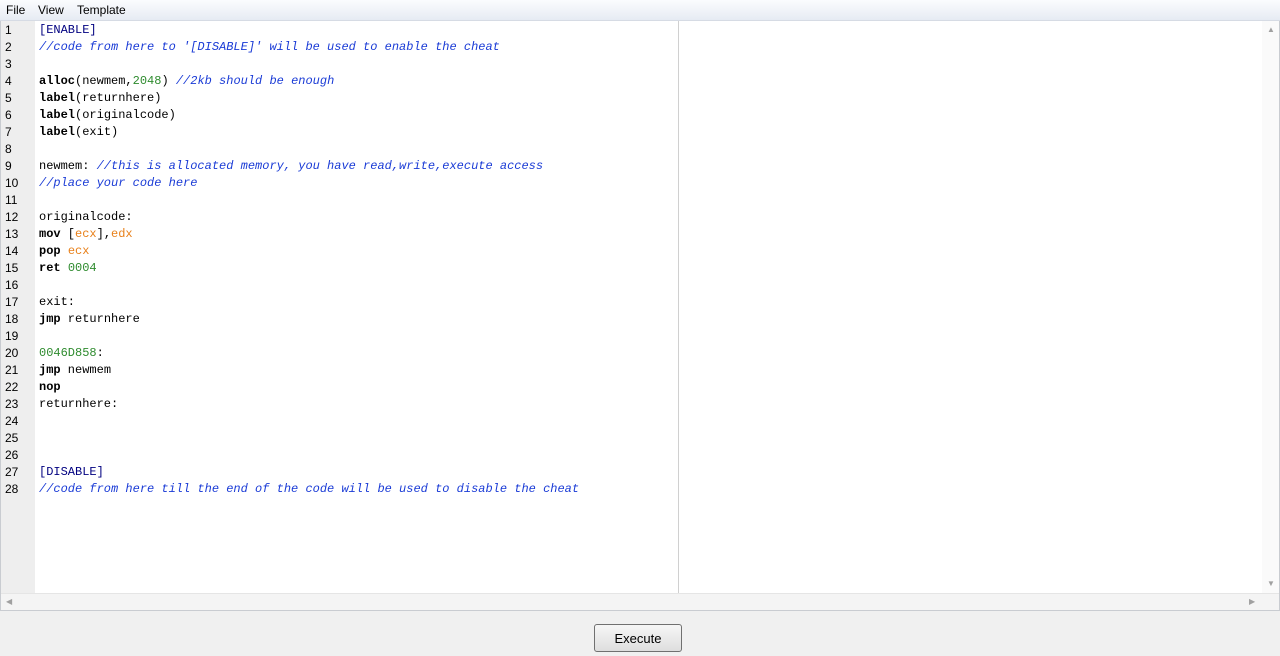 Image resolution: width=1280 pixels, height=656 pixels. Describe the element at coordinates (1271, 30) in the screenshot. I see `scroll-up-icon: ▲` at that location.